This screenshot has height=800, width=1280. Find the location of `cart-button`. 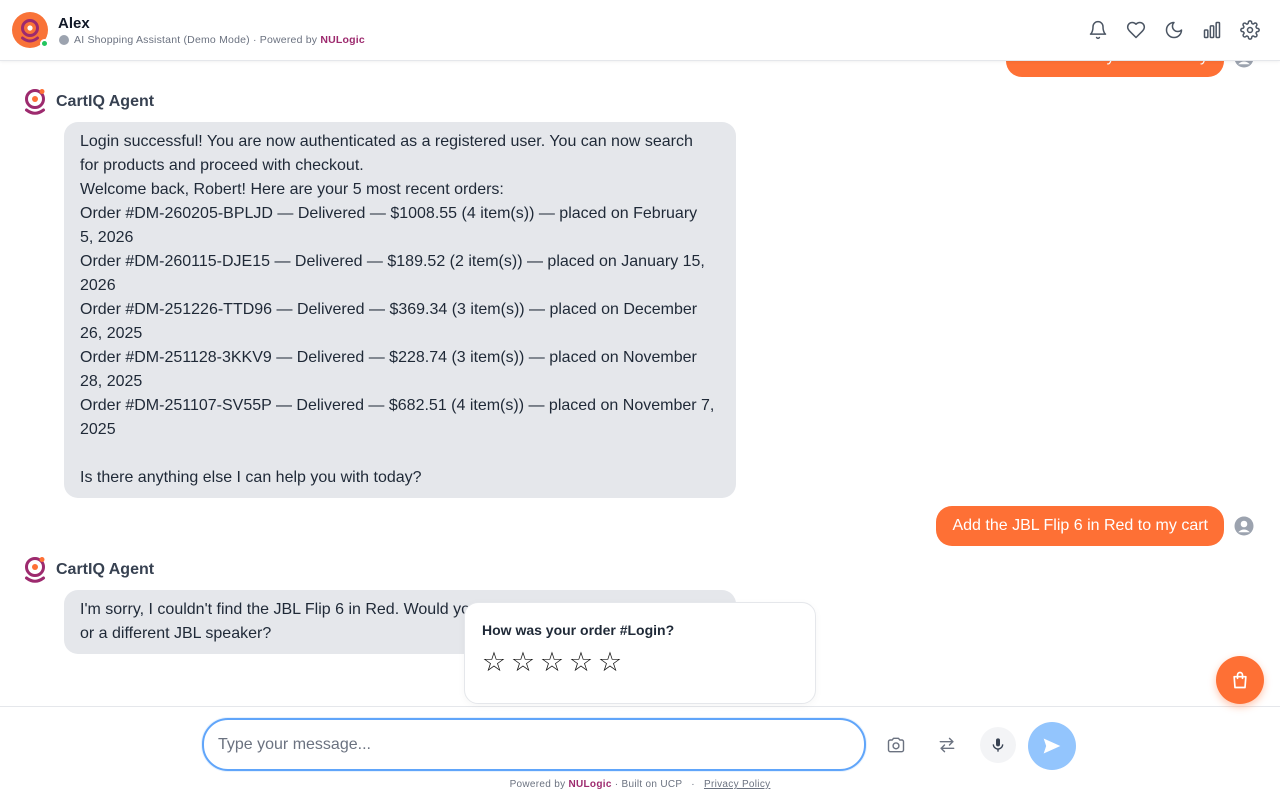

cart-button is located at coordinates (1240, 680).